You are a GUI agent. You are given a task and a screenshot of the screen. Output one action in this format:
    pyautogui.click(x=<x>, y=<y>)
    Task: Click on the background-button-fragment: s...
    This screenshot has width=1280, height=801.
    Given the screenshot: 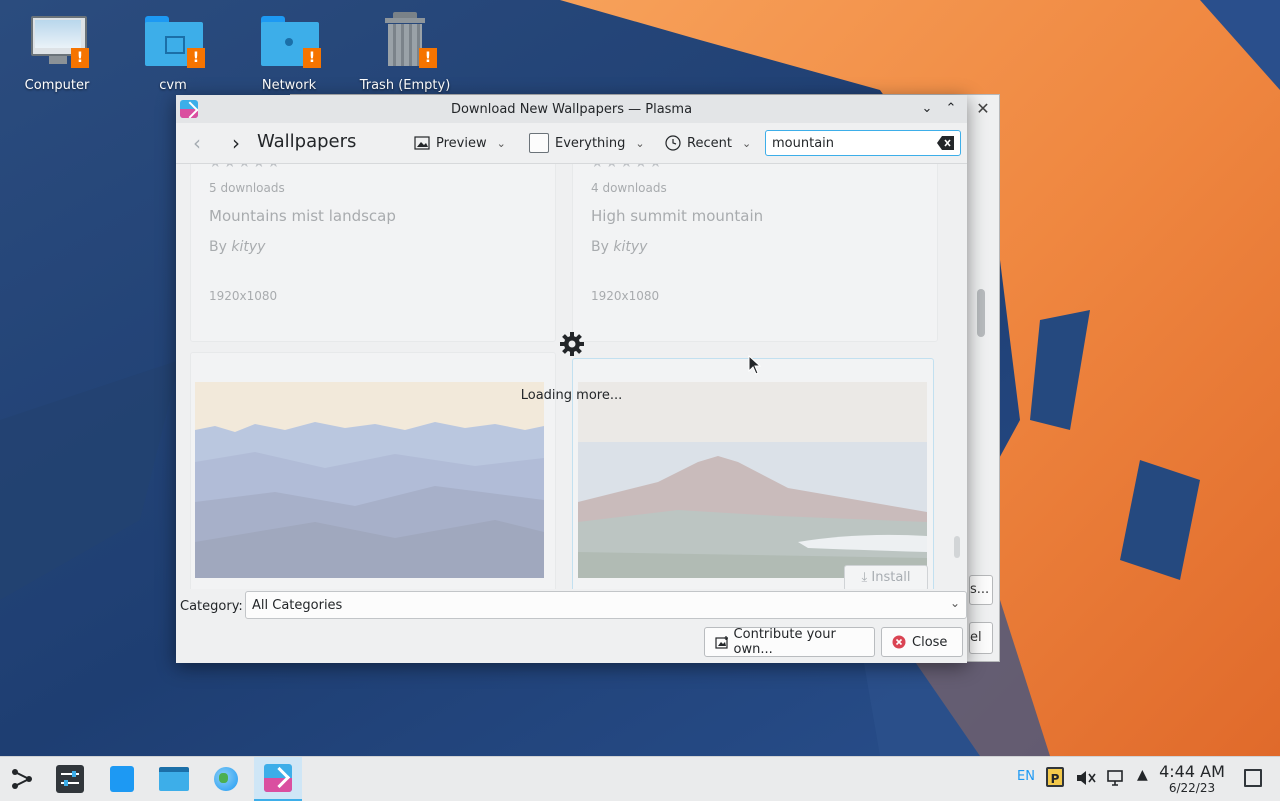 What is the action you would take?
    pyautogui.click(x=981, y=590)
    